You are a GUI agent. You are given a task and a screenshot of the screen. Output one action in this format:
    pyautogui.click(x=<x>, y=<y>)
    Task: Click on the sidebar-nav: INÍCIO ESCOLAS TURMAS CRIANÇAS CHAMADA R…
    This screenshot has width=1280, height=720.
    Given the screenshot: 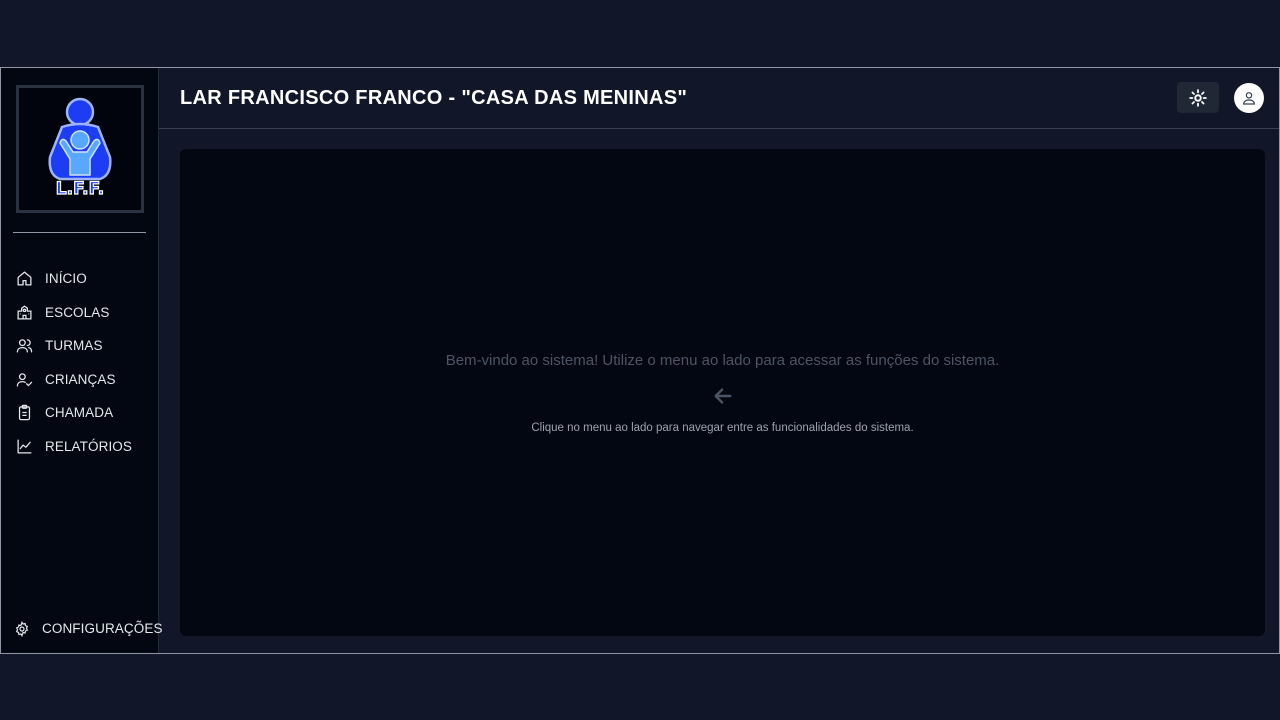 What is the action you would take?
    pyautogui.click(x=80, y=362)
    